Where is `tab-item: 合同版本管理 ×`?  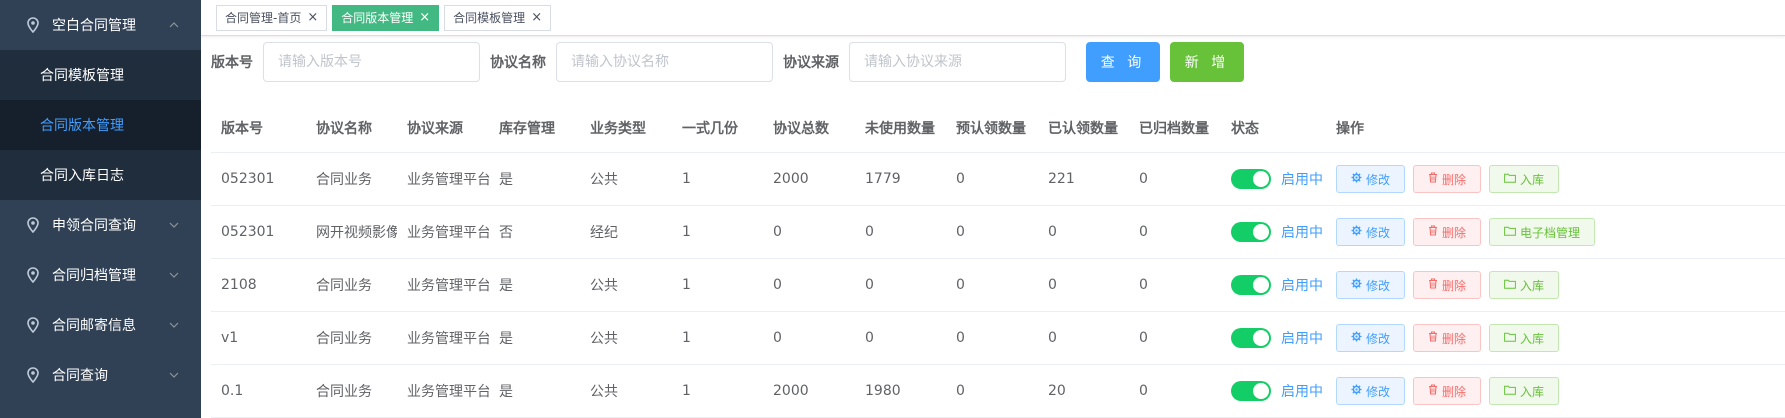 tab-item: 合同版本管理 × is located at coordinates (386, 17).